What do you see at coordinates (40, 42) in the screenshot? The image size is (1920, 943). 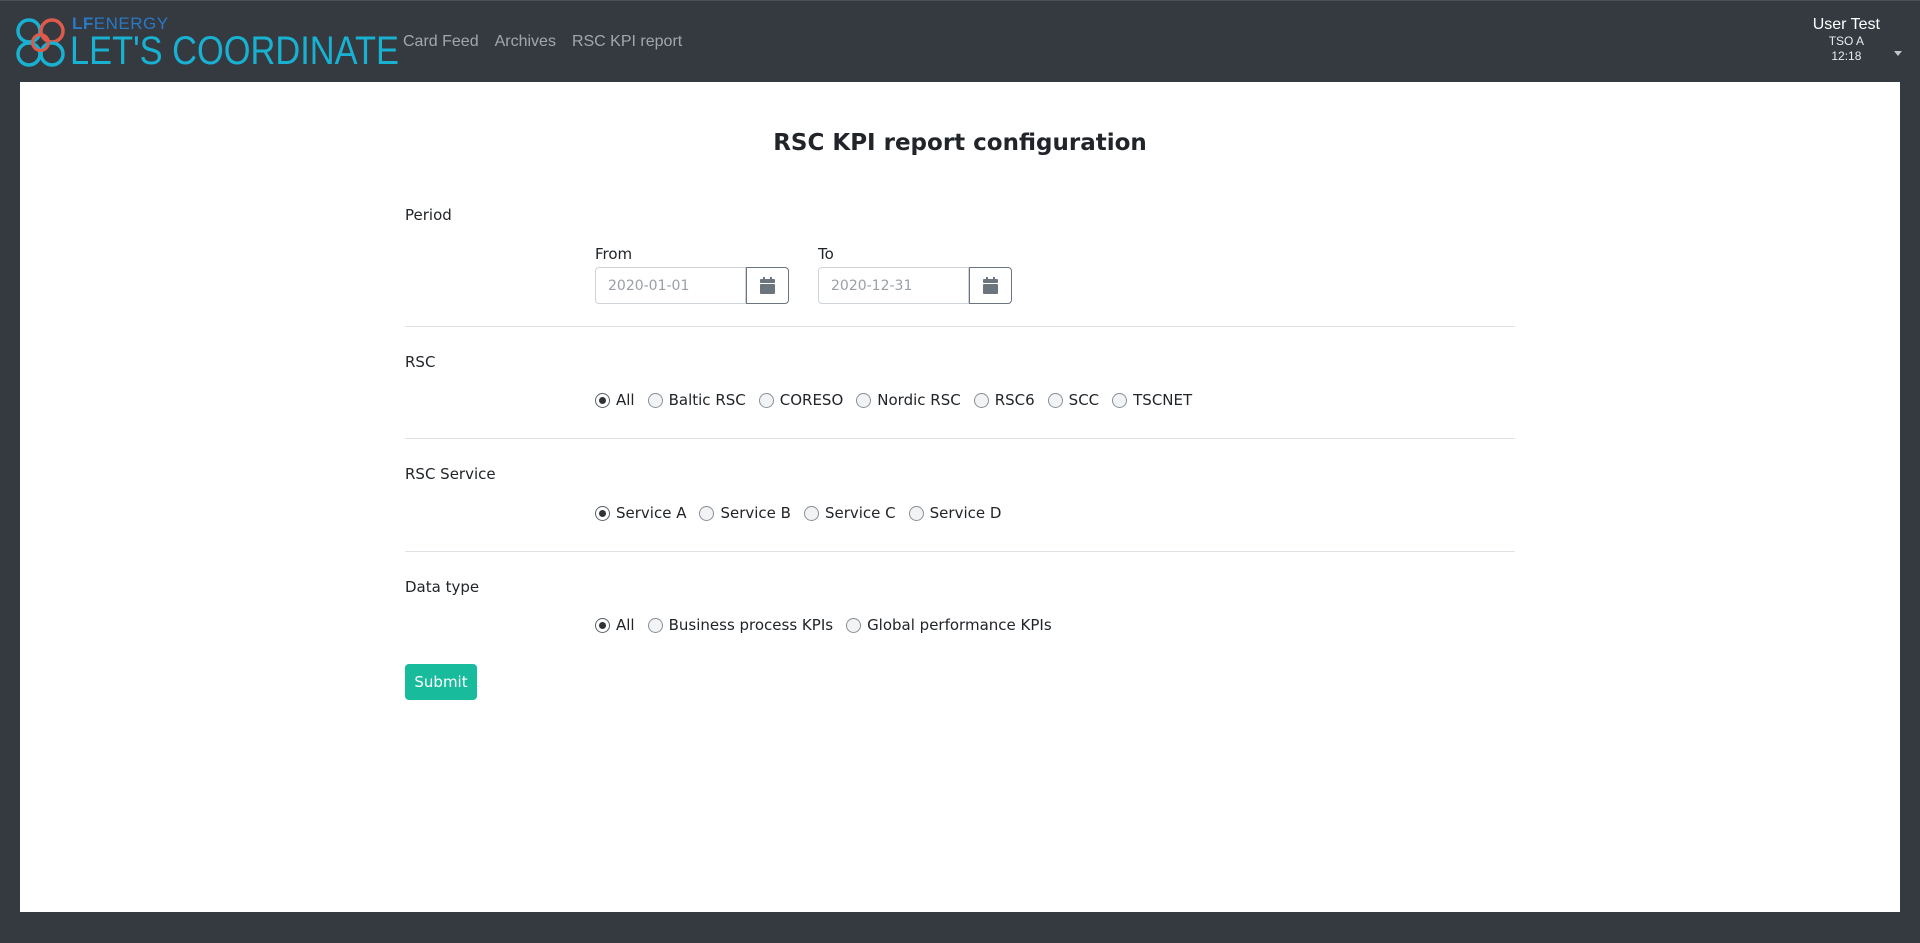 I see `logo-rings-icon` at bounding box center [40, 42].